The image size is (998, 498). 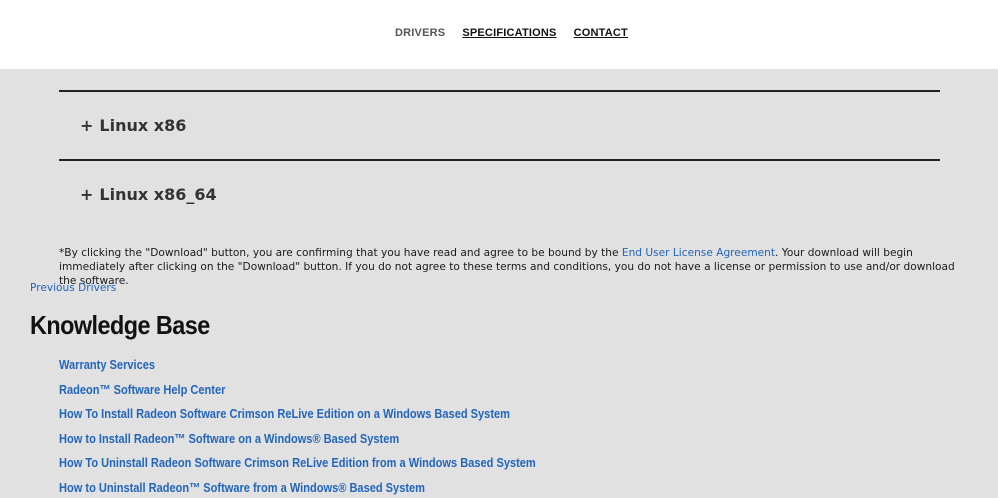 What do you see at coordinates (509, 33) in the screenshot?
I see `nav-specifications-link: SPECIFICATIONS` at bounding box center [509, 33].